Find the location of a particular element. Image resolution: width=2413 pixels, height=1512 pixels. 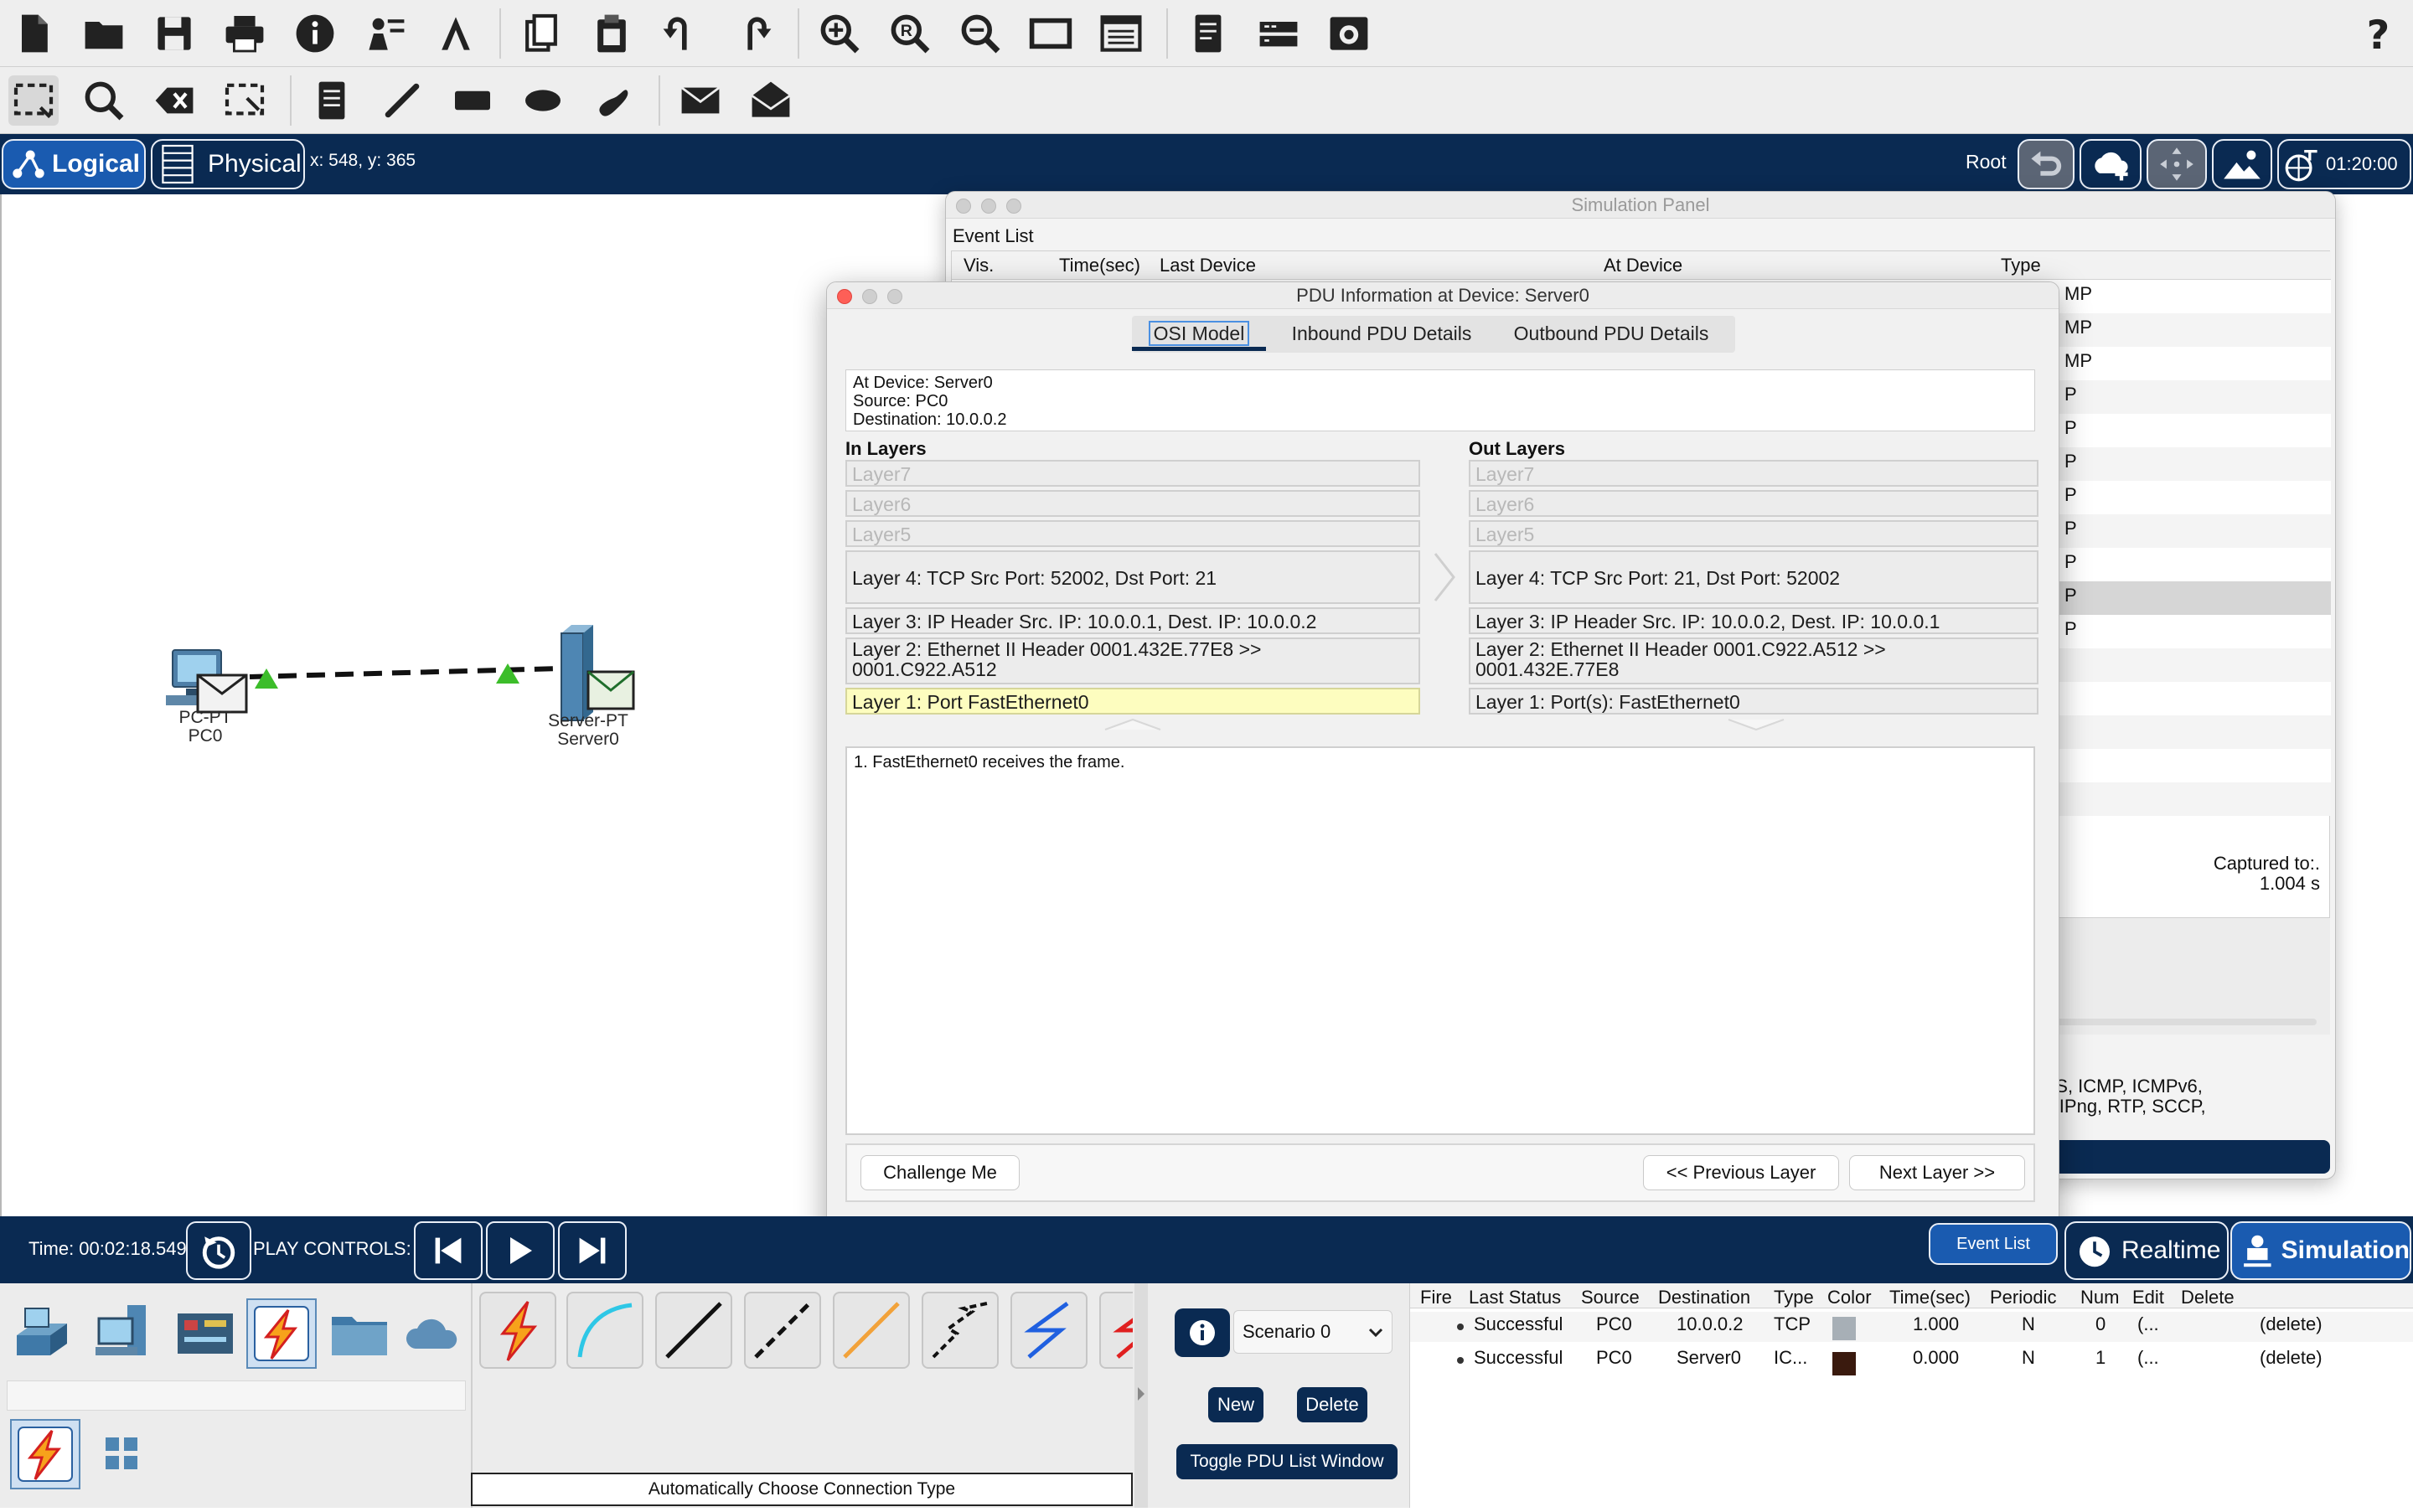

network-info-icon is located at coordinates (1349, 33).